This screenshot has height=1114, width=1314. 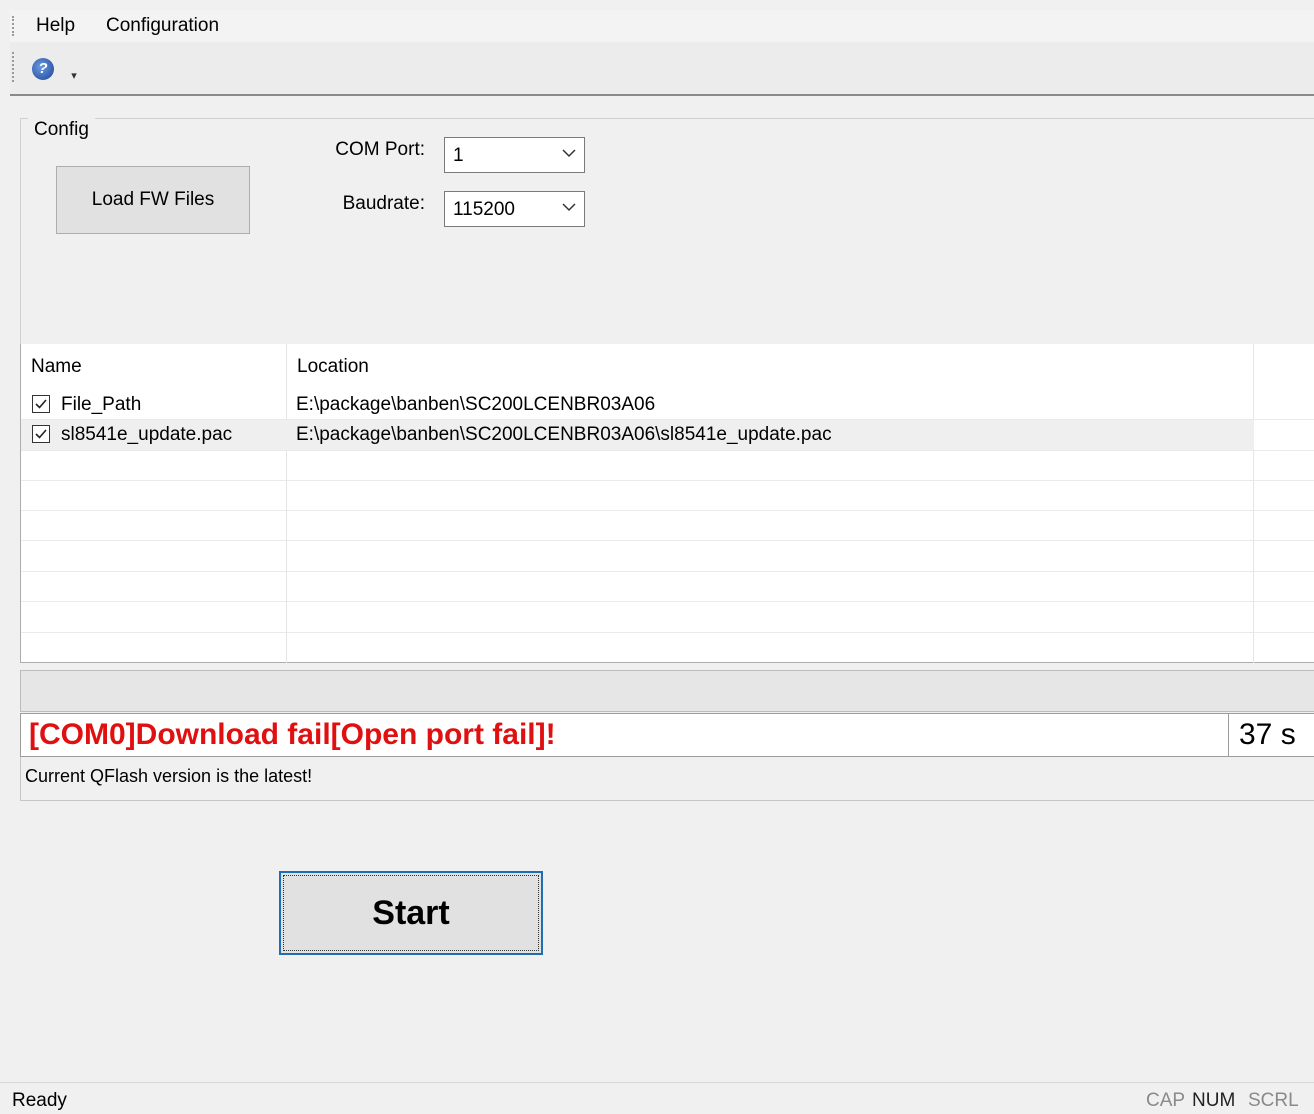 I want to click on info-panel: Current QFlash version is the latest!, so click(x=667, y=779).